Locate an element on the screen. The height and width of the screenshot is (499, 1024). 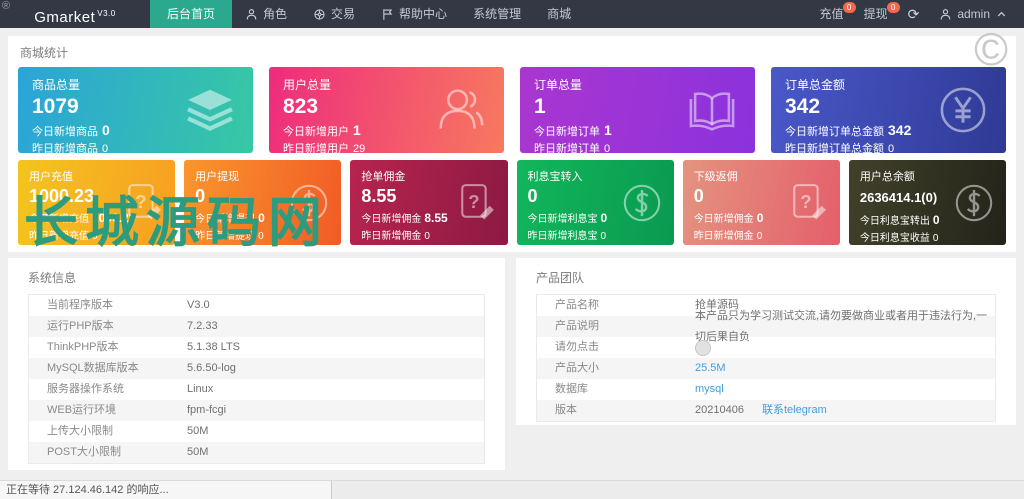
main-nav: 后台首页 角色 交易 帮助中心 系统管理 商城 is located at coordinates (367, 14).